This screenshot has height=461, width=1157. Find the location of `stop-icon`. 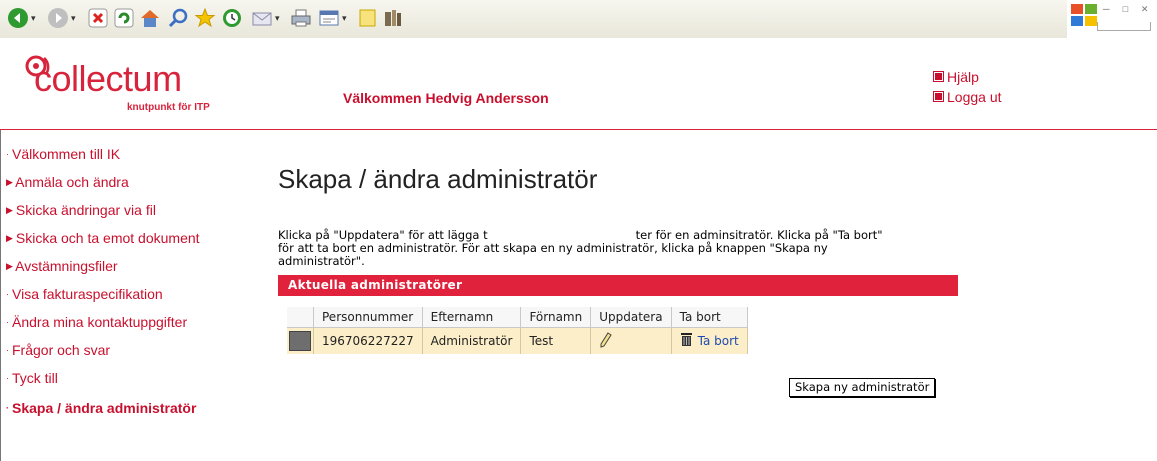

stop-icon is located at coordinates (98, 18).